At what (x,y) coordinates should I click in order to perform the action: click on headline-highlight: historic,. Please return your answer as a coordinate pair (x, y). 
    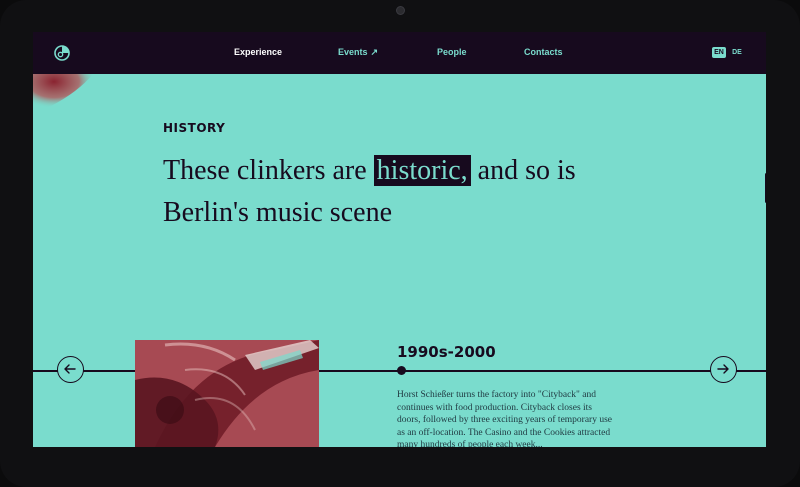
    Looking at the image, I should click on (422, 170).